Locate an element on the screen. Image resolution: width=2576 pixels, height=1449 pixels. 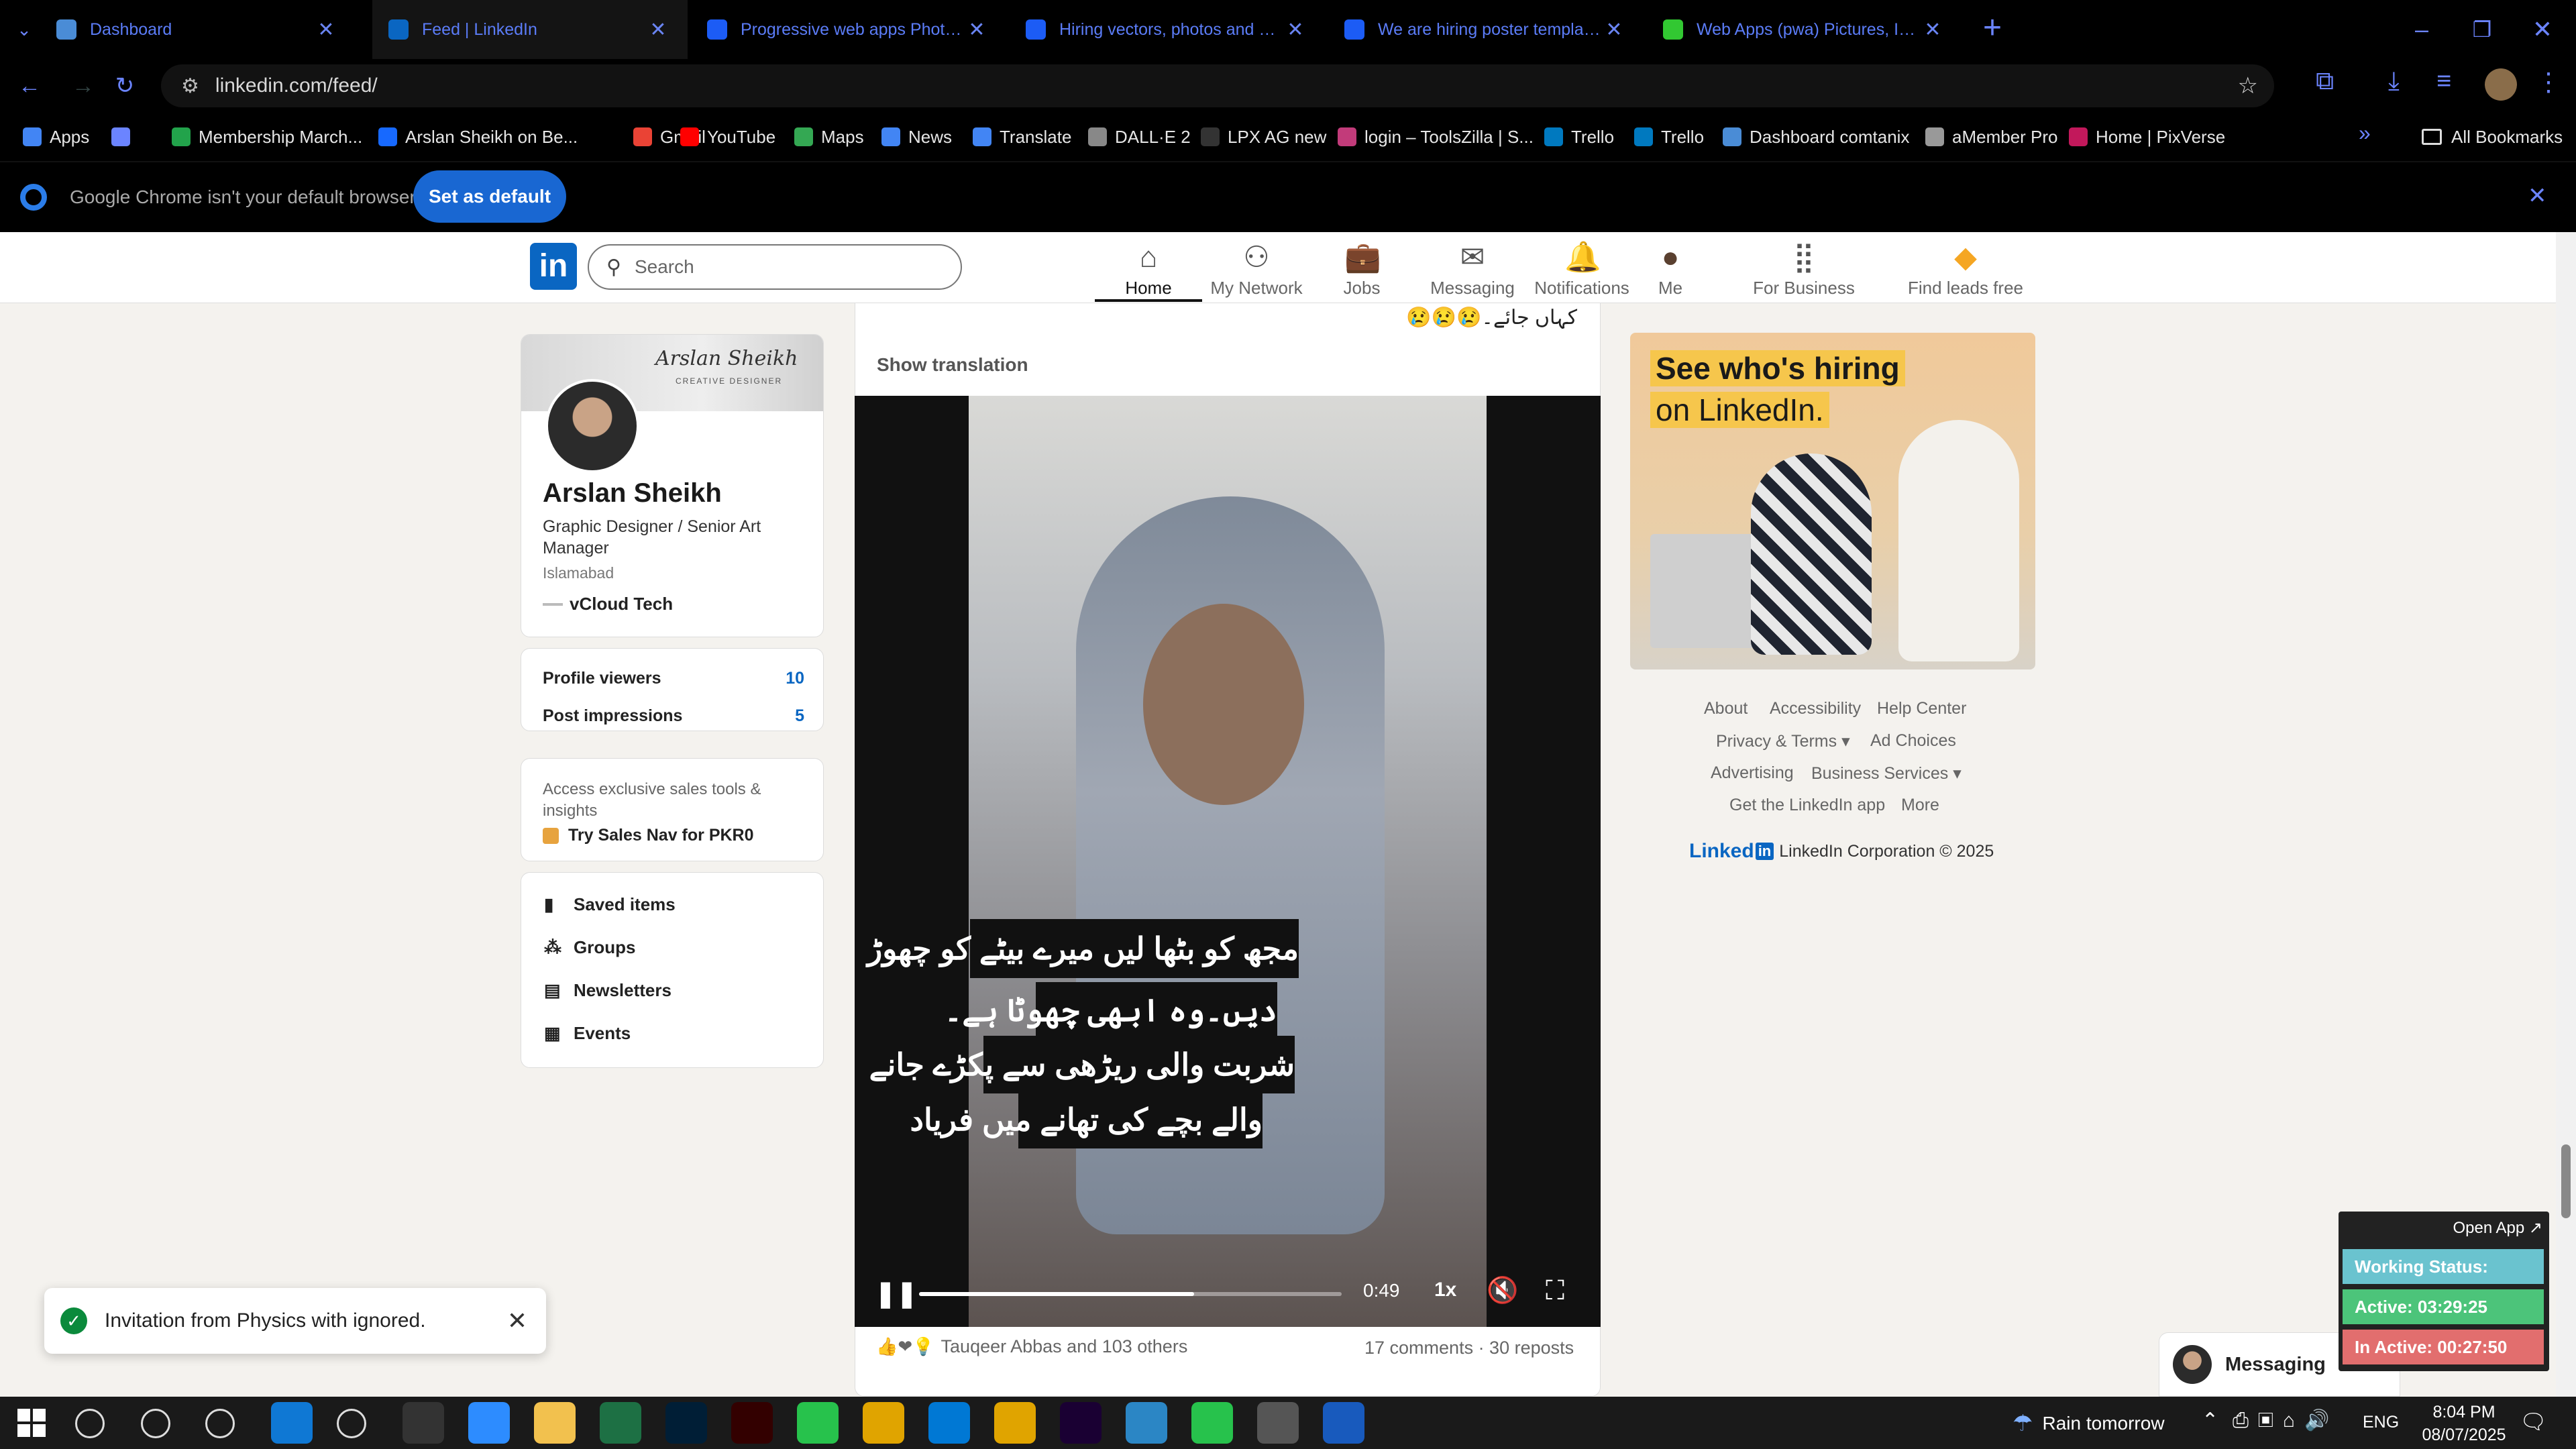
minimize-button: – is located at coordinates (2422, 29).